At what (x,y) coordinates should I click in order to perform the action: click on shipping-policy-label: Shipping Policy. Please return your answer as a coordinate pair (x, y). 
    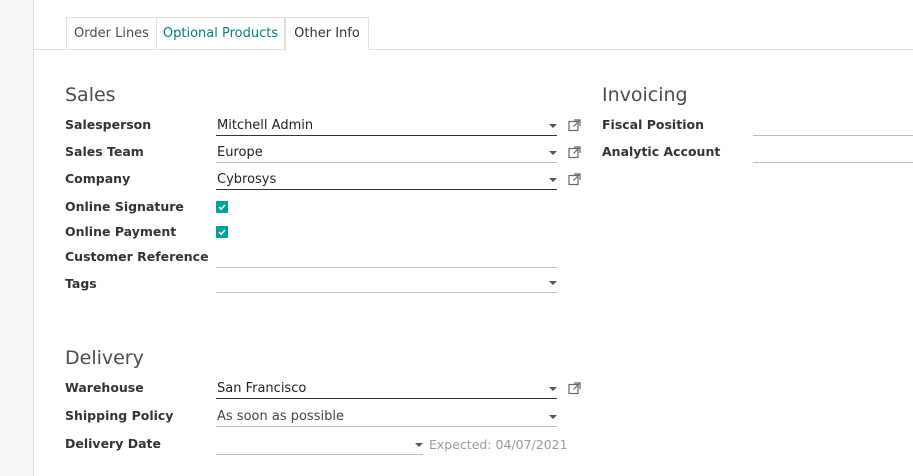
    Looking at the image, I should click on (119, 415).